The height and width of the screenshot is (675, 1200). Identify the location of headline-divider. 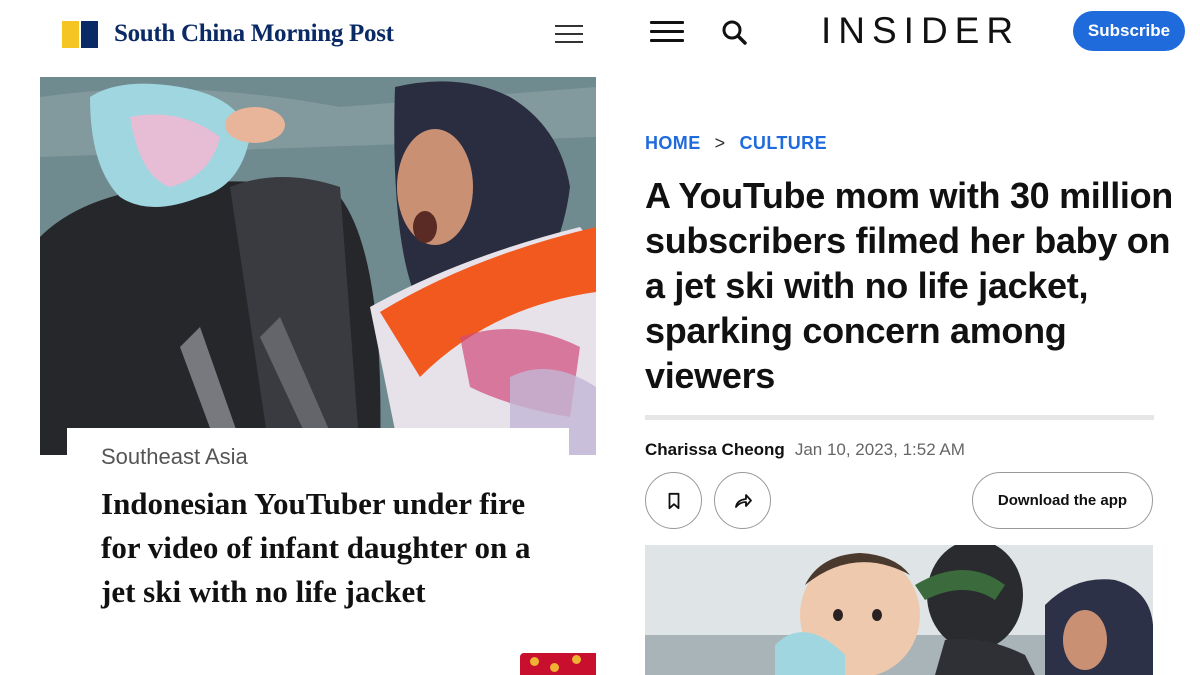
(899, 417).